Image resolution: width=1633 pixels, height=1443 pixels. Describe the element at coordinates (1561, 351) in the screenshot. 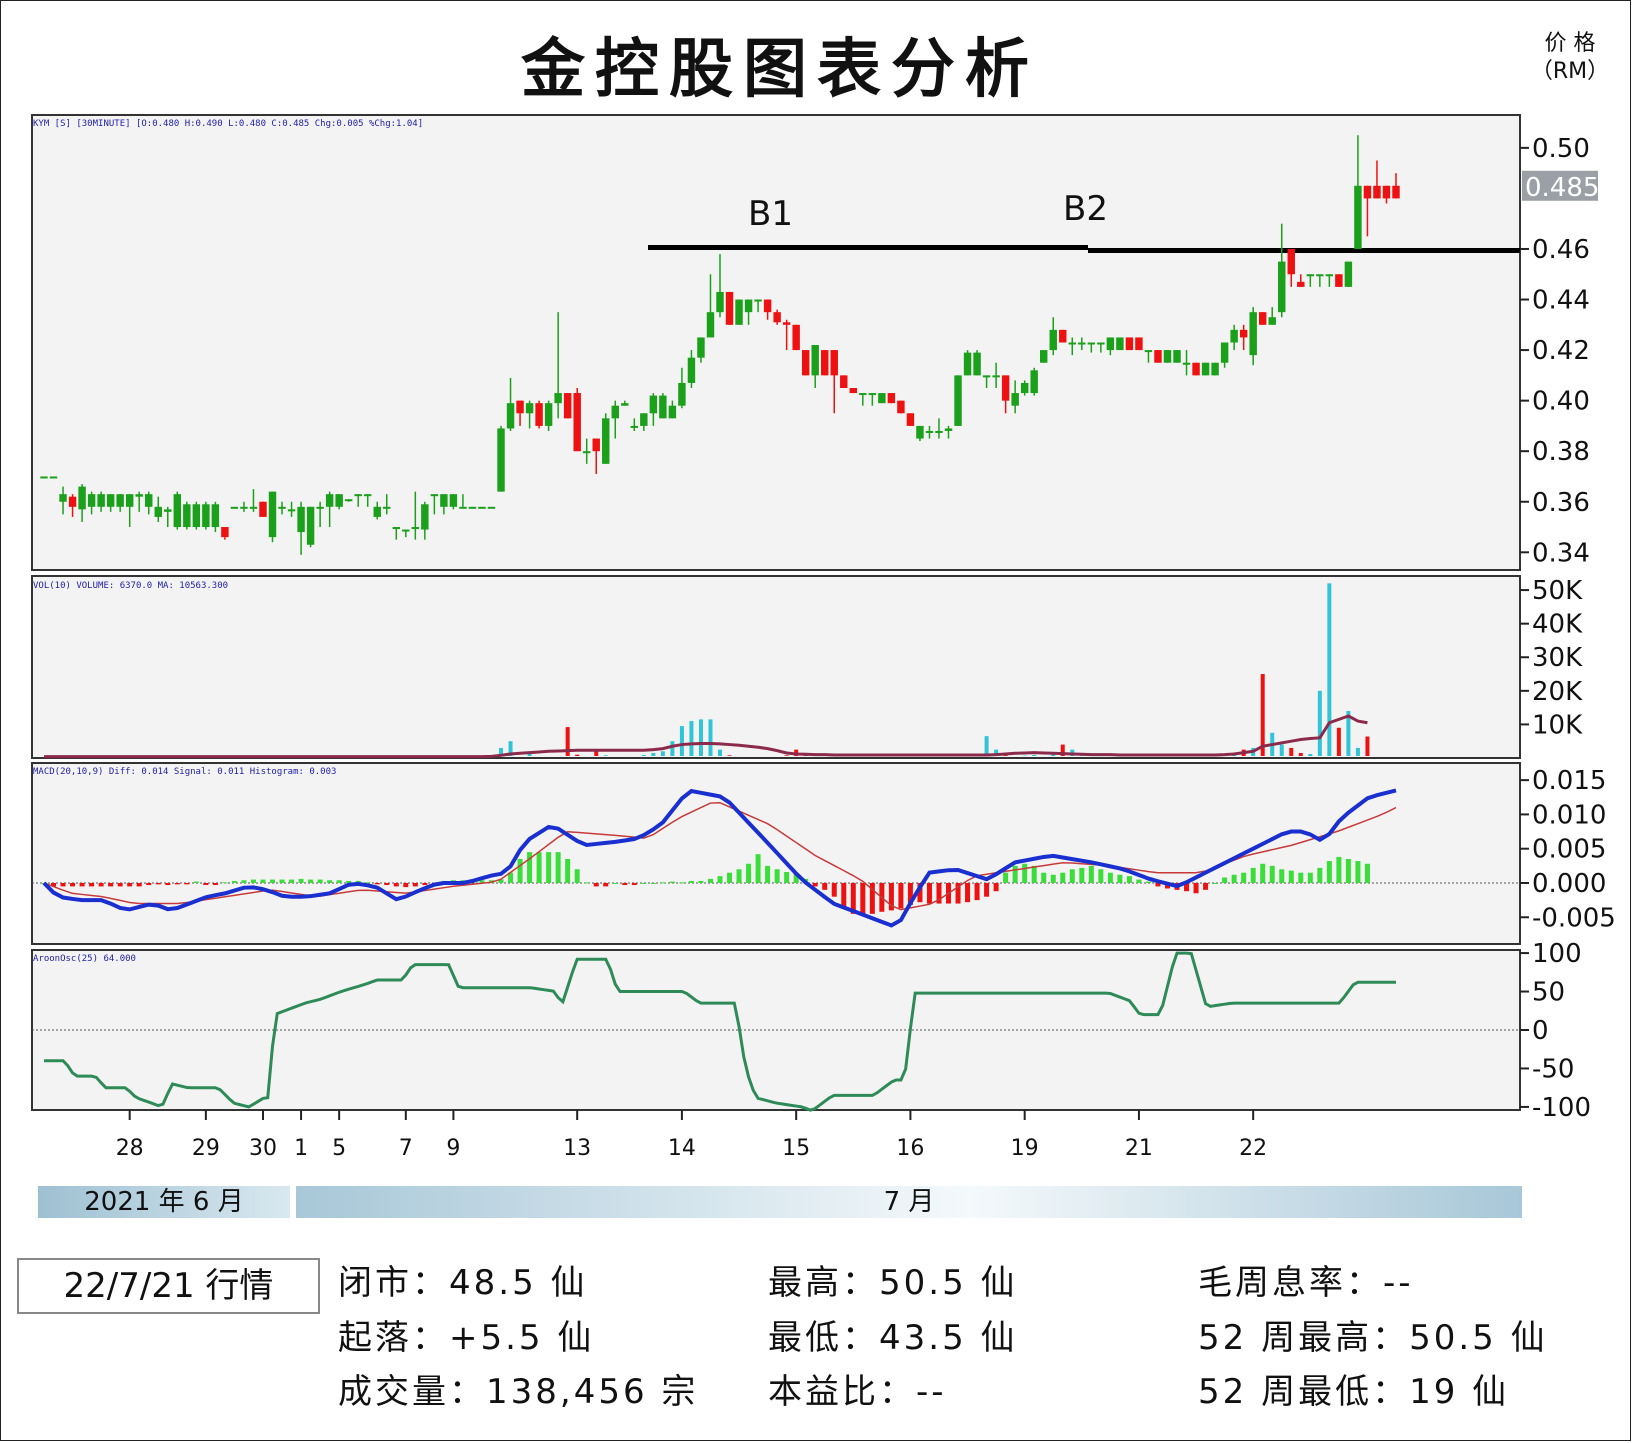

I see `price-tick-label: 0.42` at that location.